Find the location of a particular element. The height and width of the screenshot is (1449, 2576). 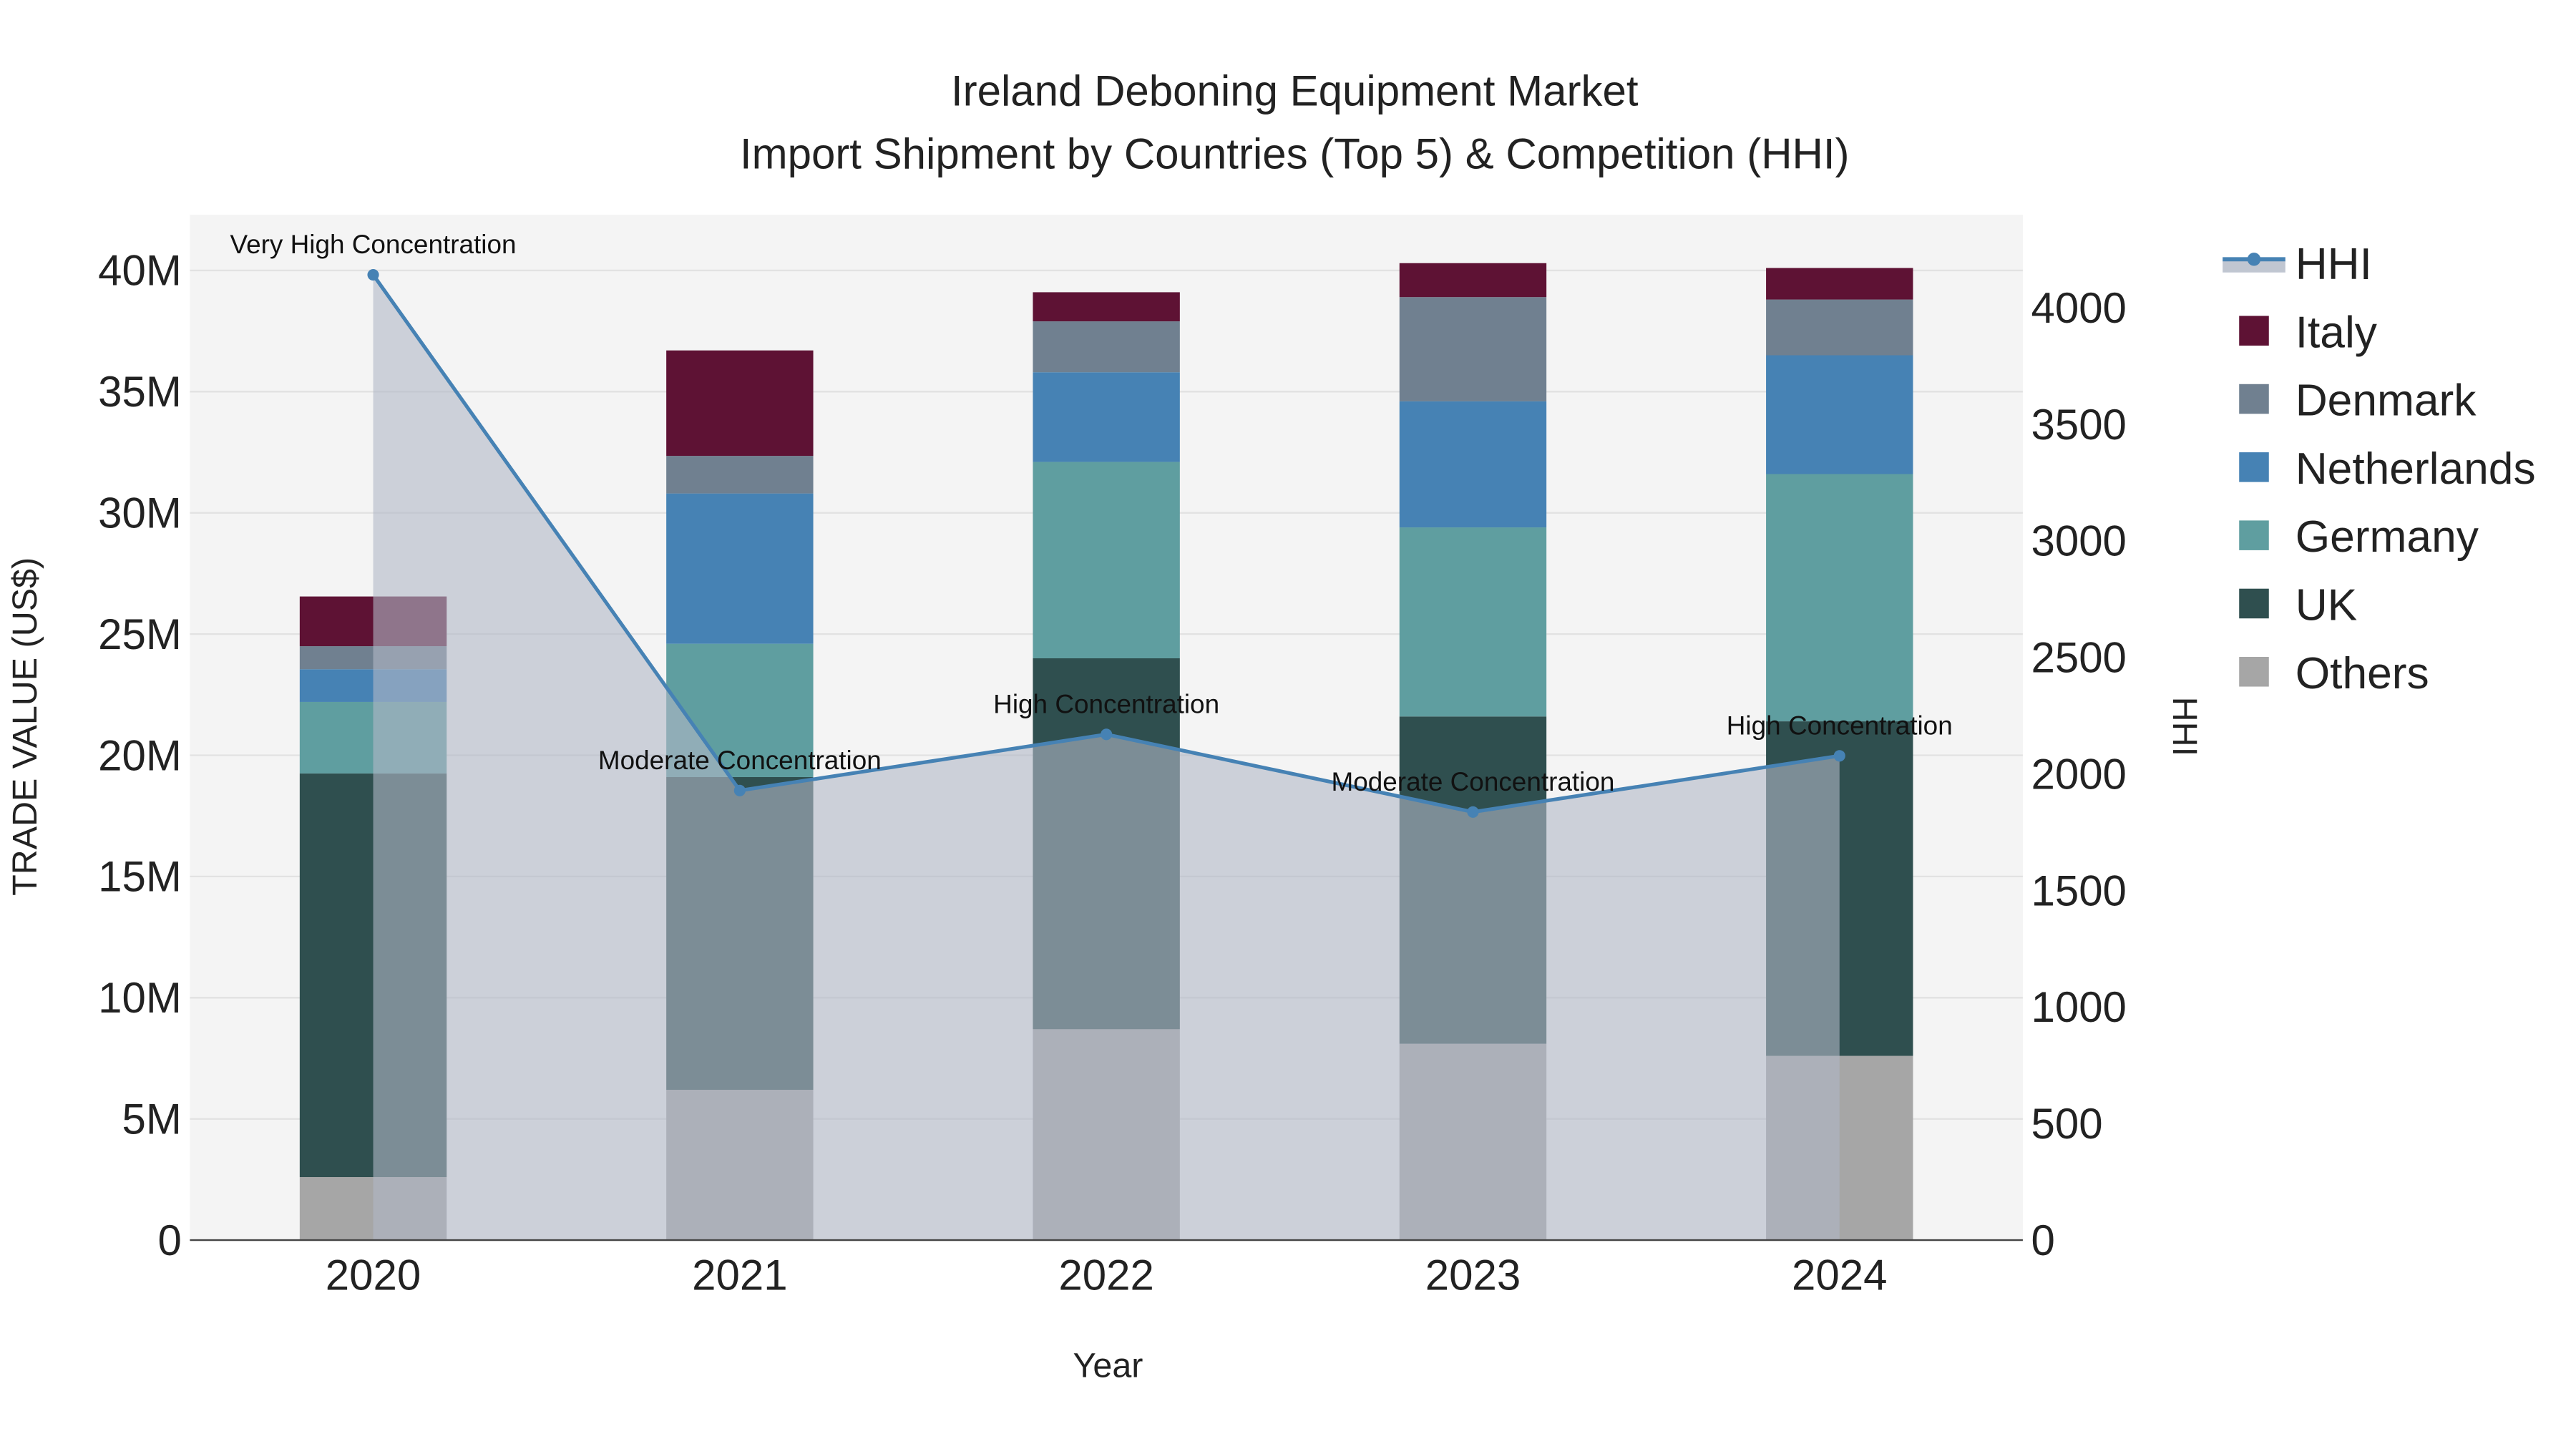

legend-swatch-germany is located at coordinates (2254, 535).